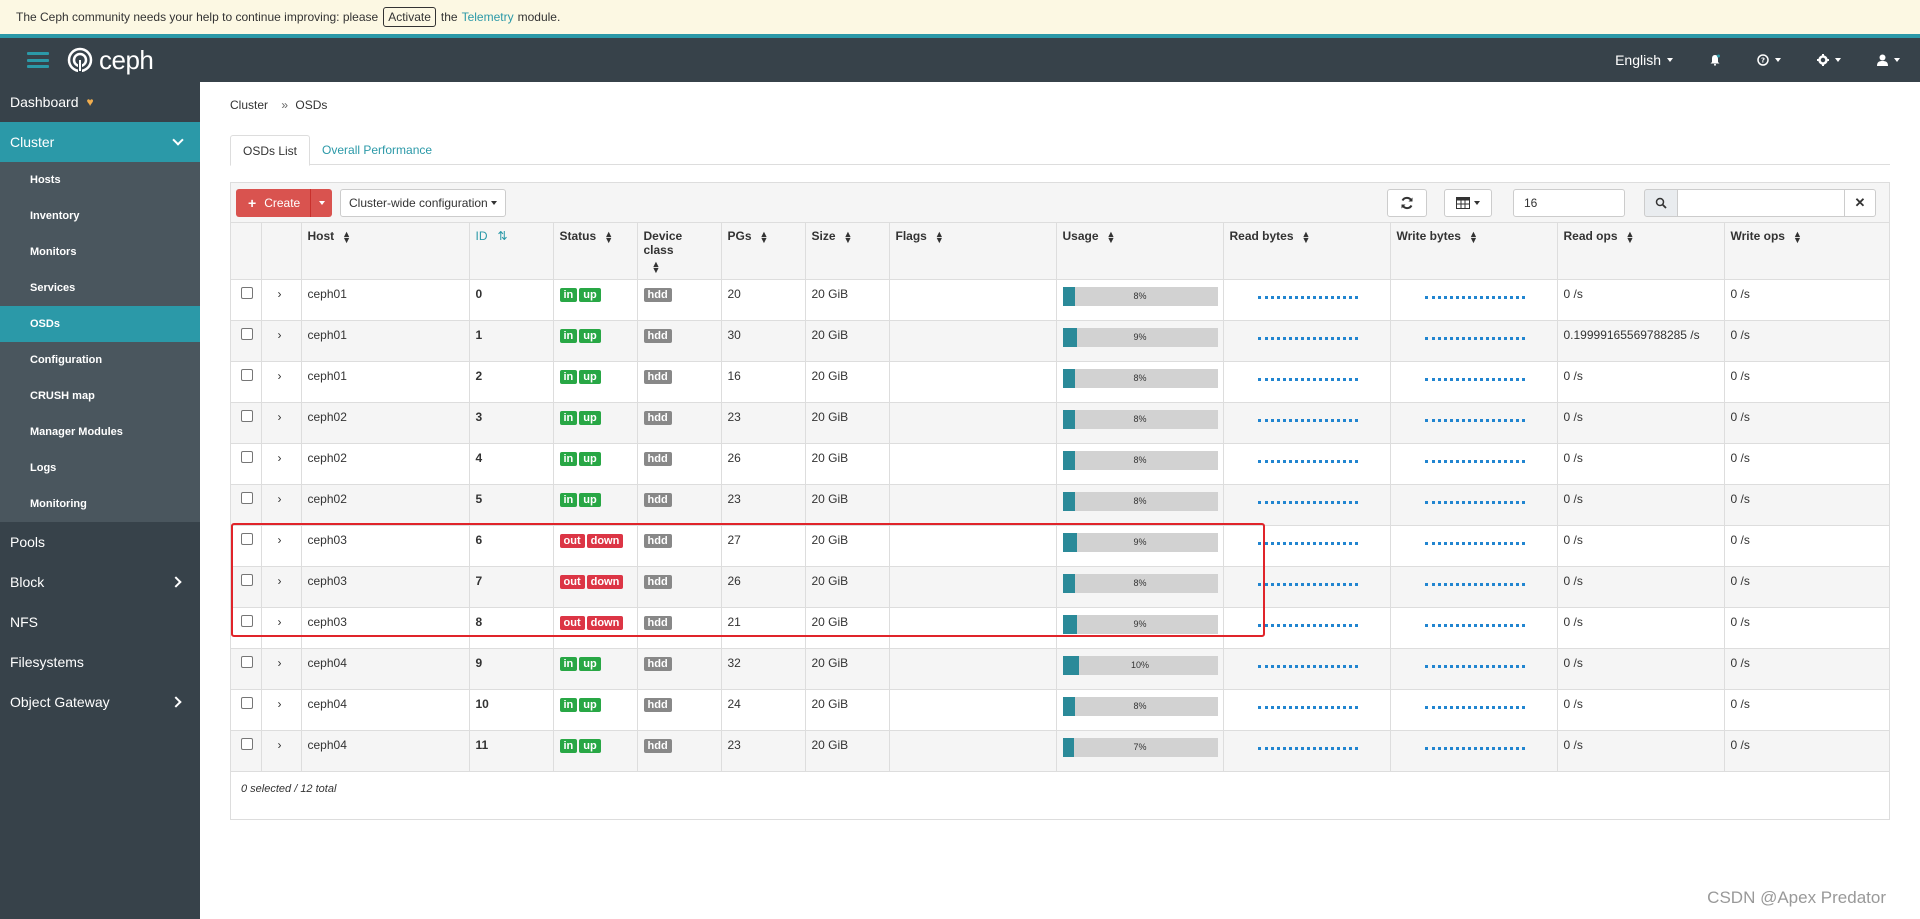  What do you see at coordinates (100, 396) in the screenshot?
I see `sidebar-item-crush-map: CRUSH map` at bounding box center [100, 396].